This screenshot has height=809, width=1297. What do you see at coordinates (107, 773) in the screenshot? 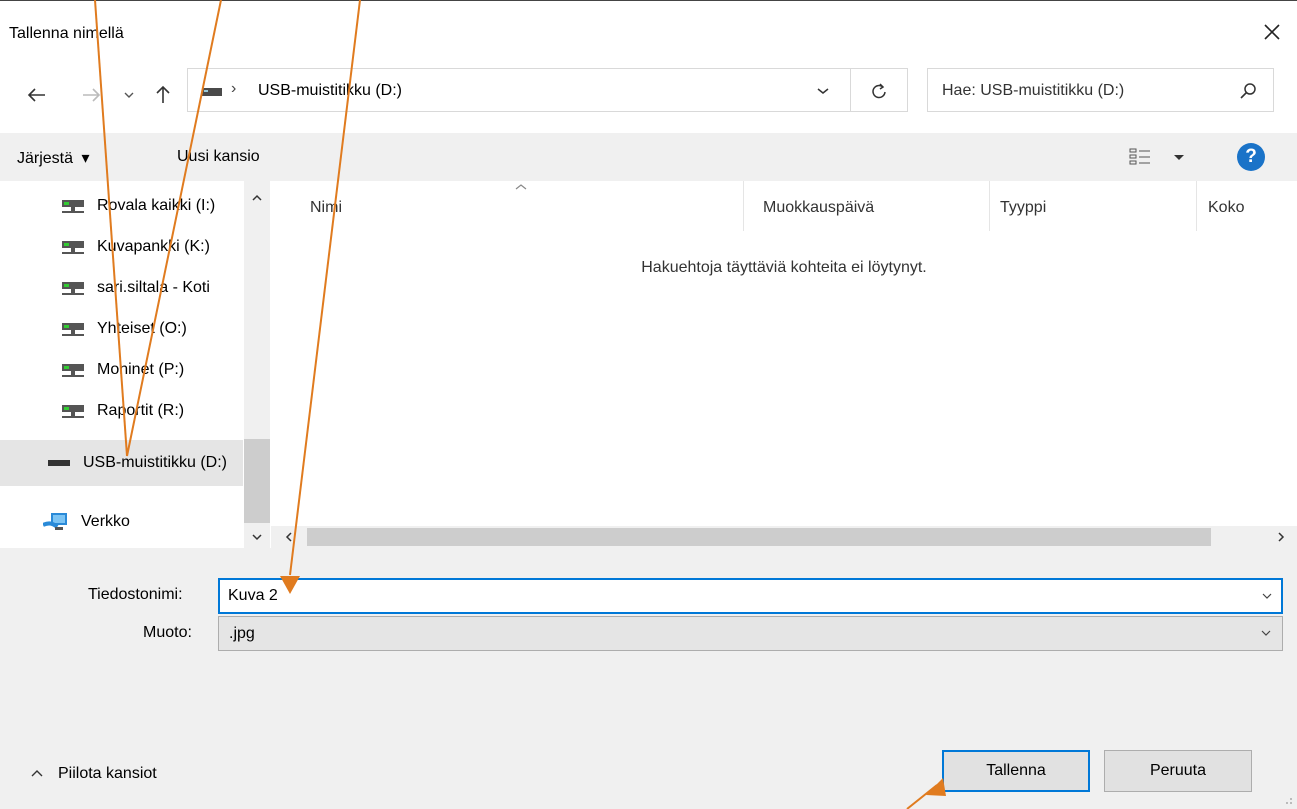
I see `hide-folders-label: Piilota kansiot` at bounding box center [107, 773].